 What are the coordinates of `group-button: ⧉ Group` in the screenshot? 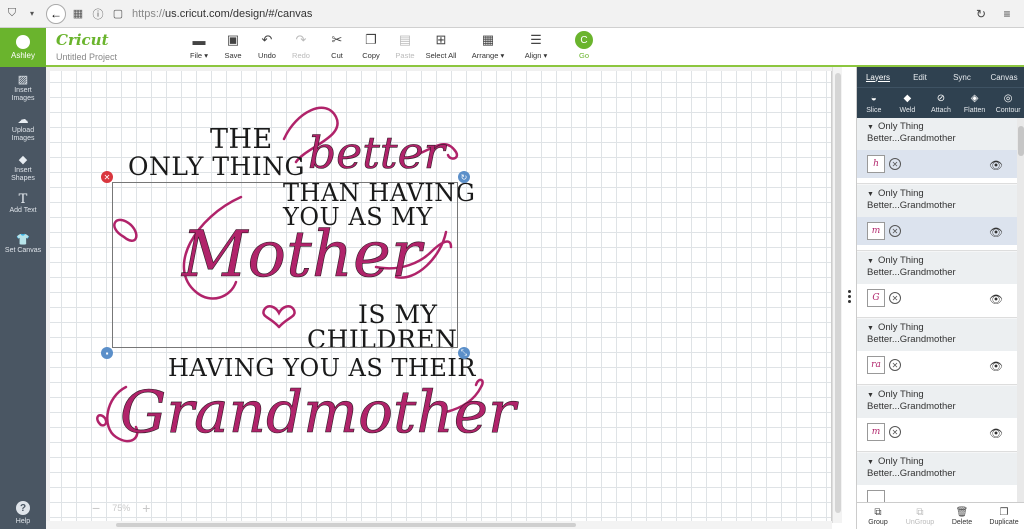 It's located at (878, 516).